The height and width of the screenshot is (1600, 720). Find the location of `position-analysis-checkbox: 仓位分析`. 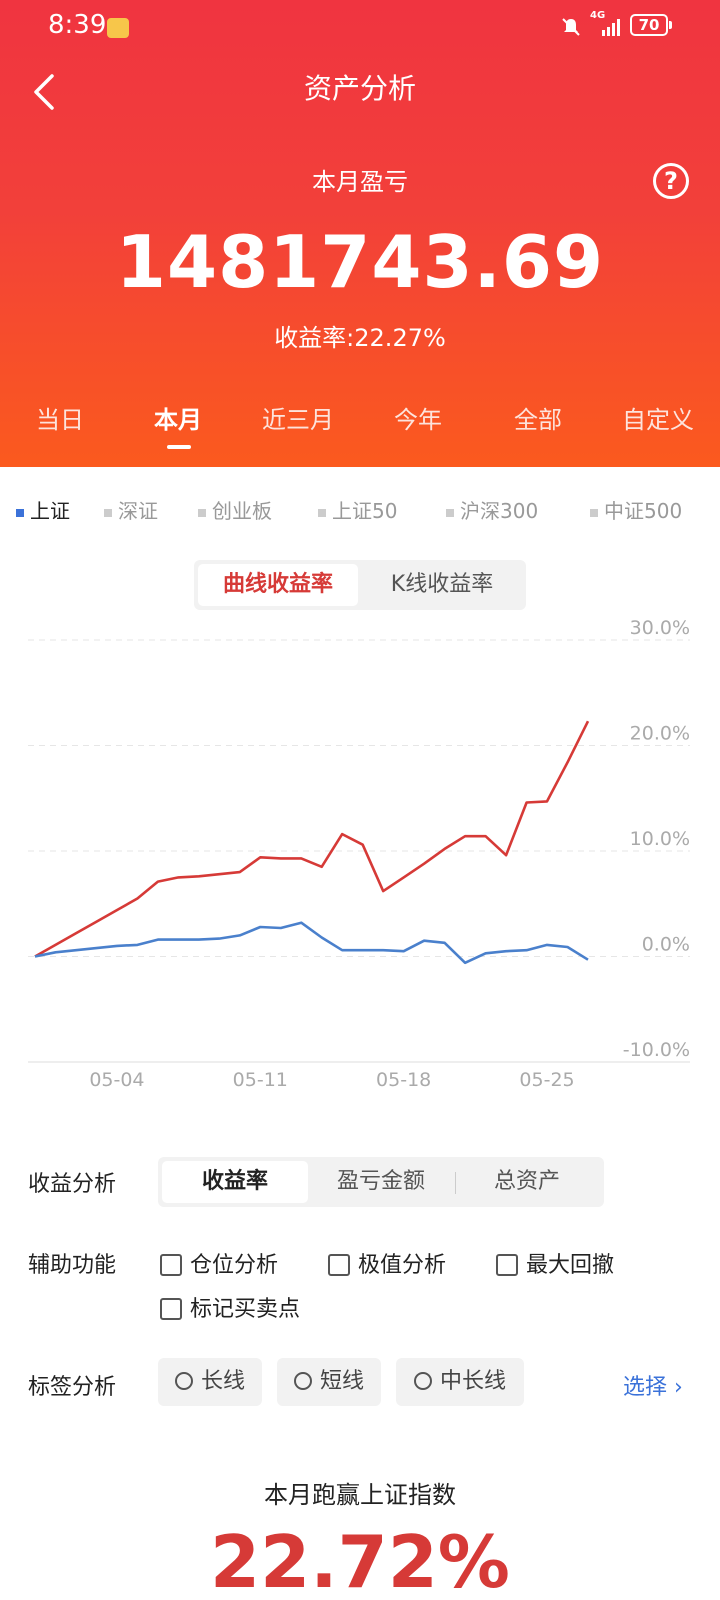

position-analysis-checkbox: 仓位分析 is located at coordinates (219, 1263).